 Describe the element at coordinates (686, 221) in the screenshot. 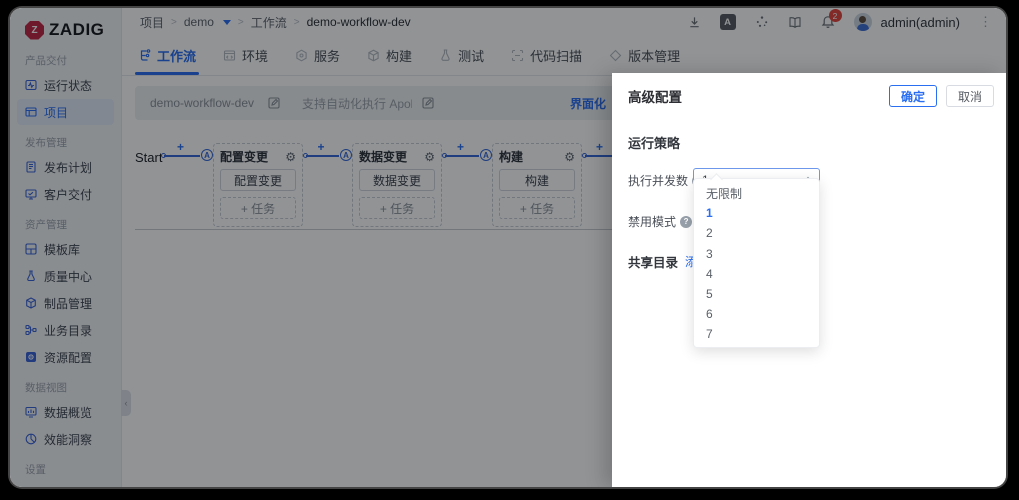

I see `help-icon: ?` at that location.